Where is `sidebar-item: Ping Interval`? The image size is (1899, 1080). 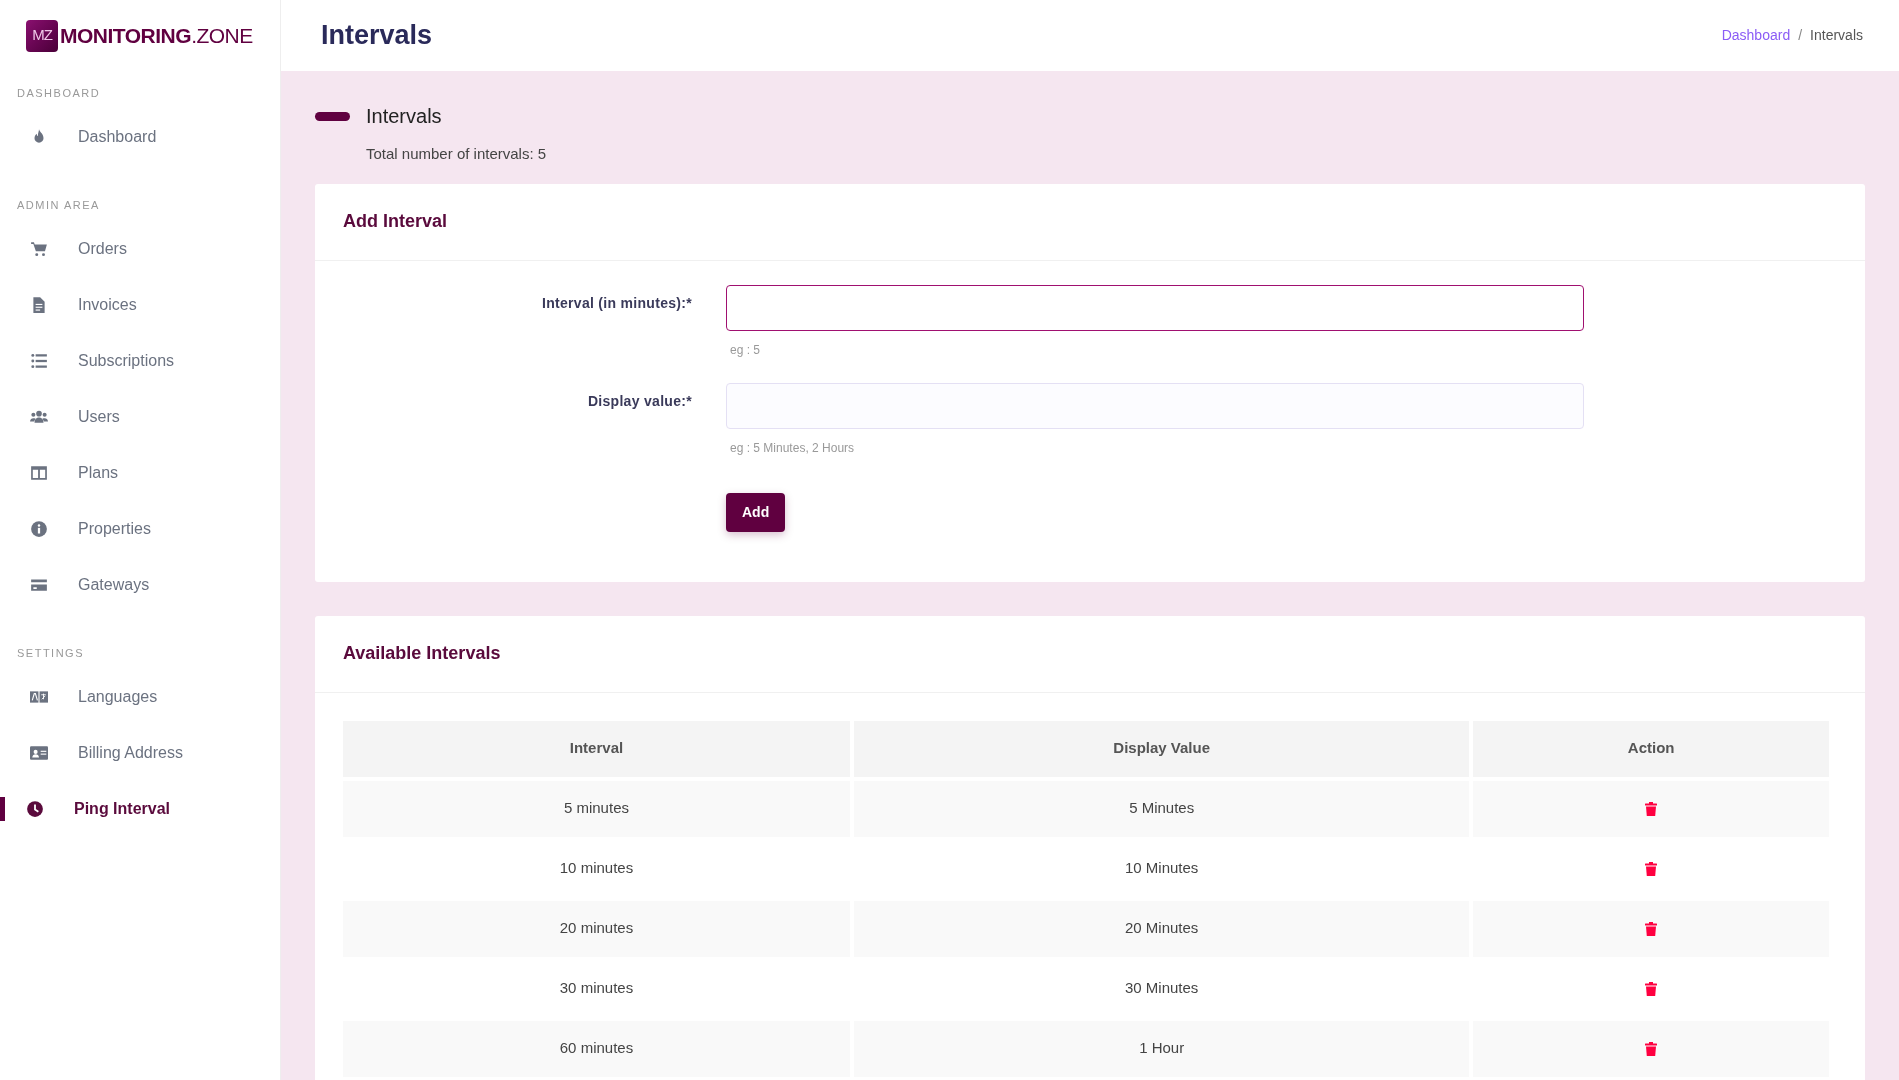
sidebar-item: Ping Interval is located at coordinates (140, 809).